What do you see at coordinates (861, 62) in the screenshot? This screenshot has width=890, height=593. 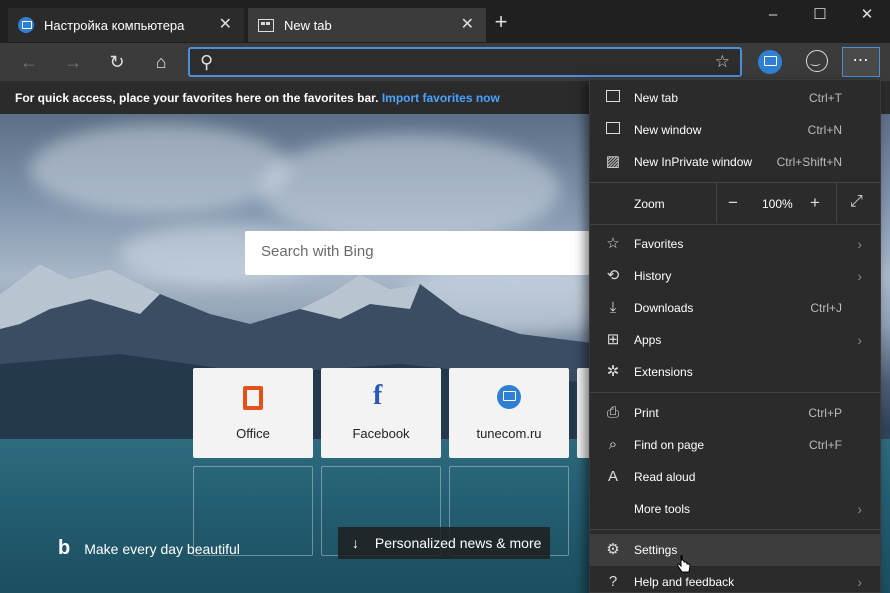 I see `settings-and-more-button: ⋯` at bounding box center [861, 62].